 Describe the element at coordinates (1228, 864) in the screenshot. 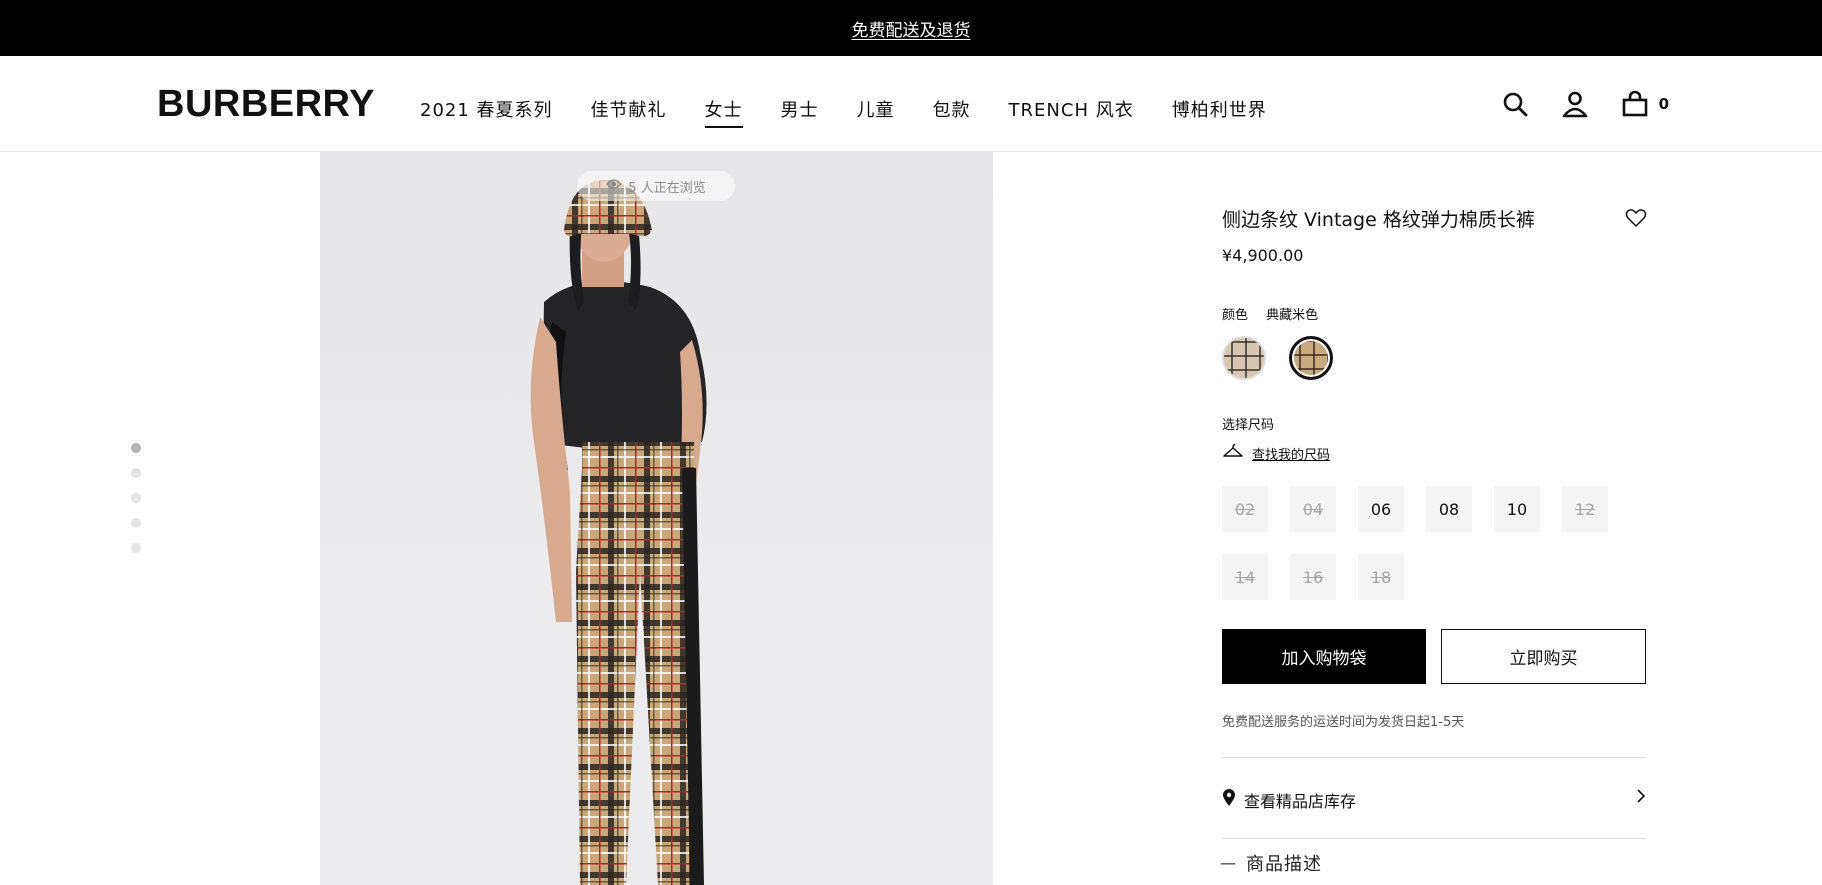

I see `collapse-icon: 一` at that location.